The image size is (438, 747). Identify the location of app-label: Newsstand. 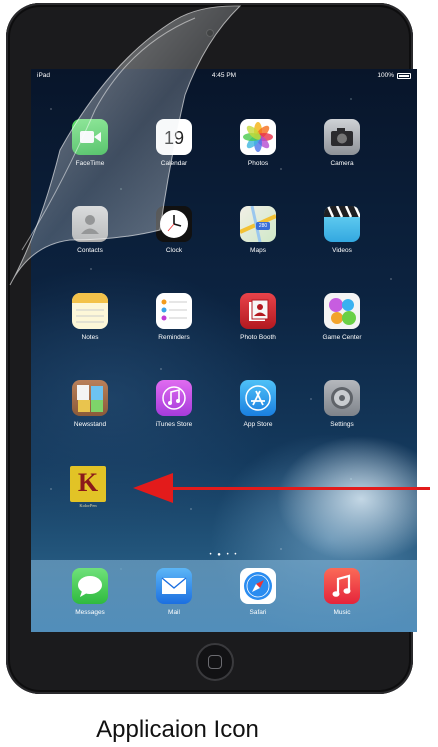
(90, 424).